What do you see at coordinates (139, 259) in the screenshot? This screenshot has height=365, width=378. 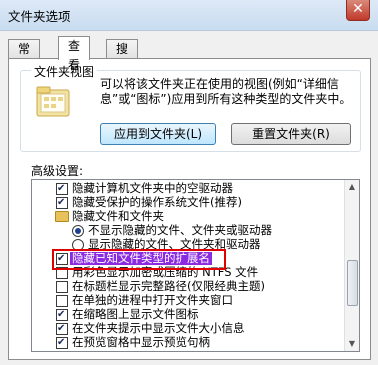 I see `highlight-annotation` at bounding box center [139, 259].